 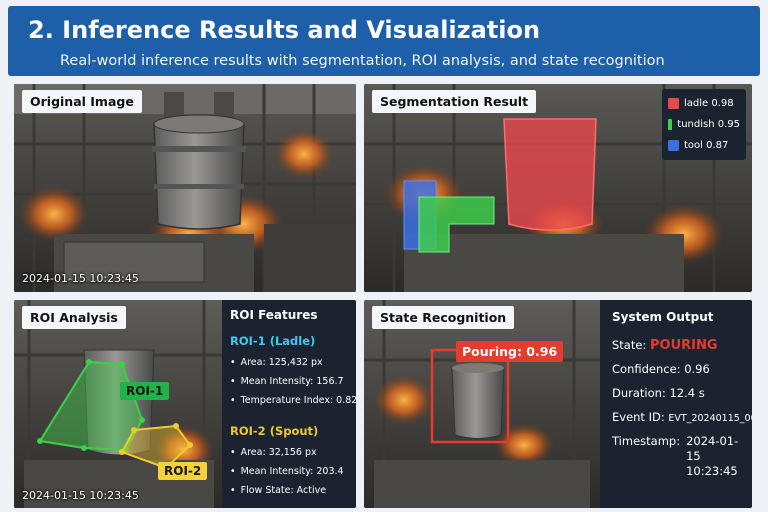 What do you see at coordinates (284, 30) in the screenshot?
I see `section-title: 2. Inference Results and Visualization` at bounding box center [284, 30].